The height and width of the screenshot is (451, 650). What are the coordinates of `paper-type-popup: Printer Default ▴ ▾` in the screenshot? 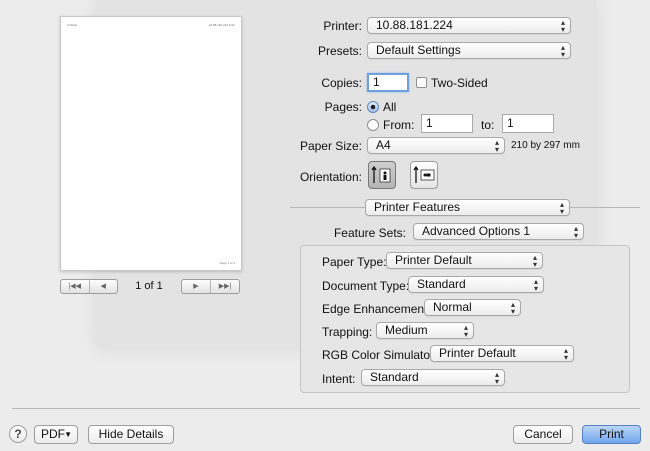 It's located at (464, 260).